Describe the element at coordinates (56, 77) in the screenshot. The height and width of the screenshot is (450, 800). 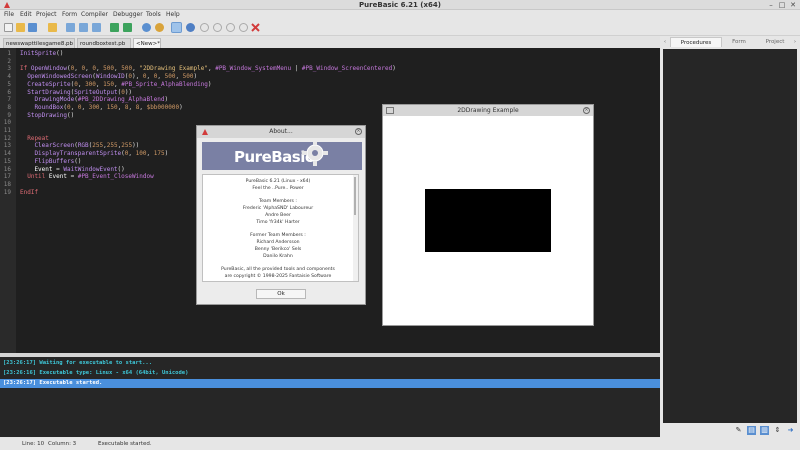
I see `code-token: OpenWindowedScreen` at that location.